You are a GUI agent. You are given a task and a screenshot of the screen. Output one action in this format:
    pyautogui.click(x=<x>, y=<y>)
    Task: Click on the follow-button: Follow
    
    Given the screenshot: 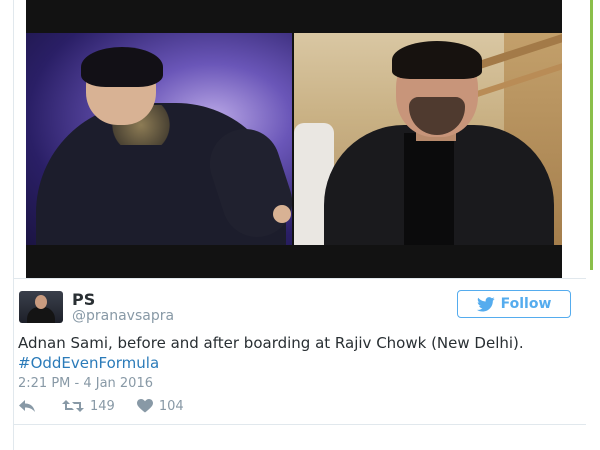 What is the action you would take?
    pyautogui.click(x=514, y=304)
    